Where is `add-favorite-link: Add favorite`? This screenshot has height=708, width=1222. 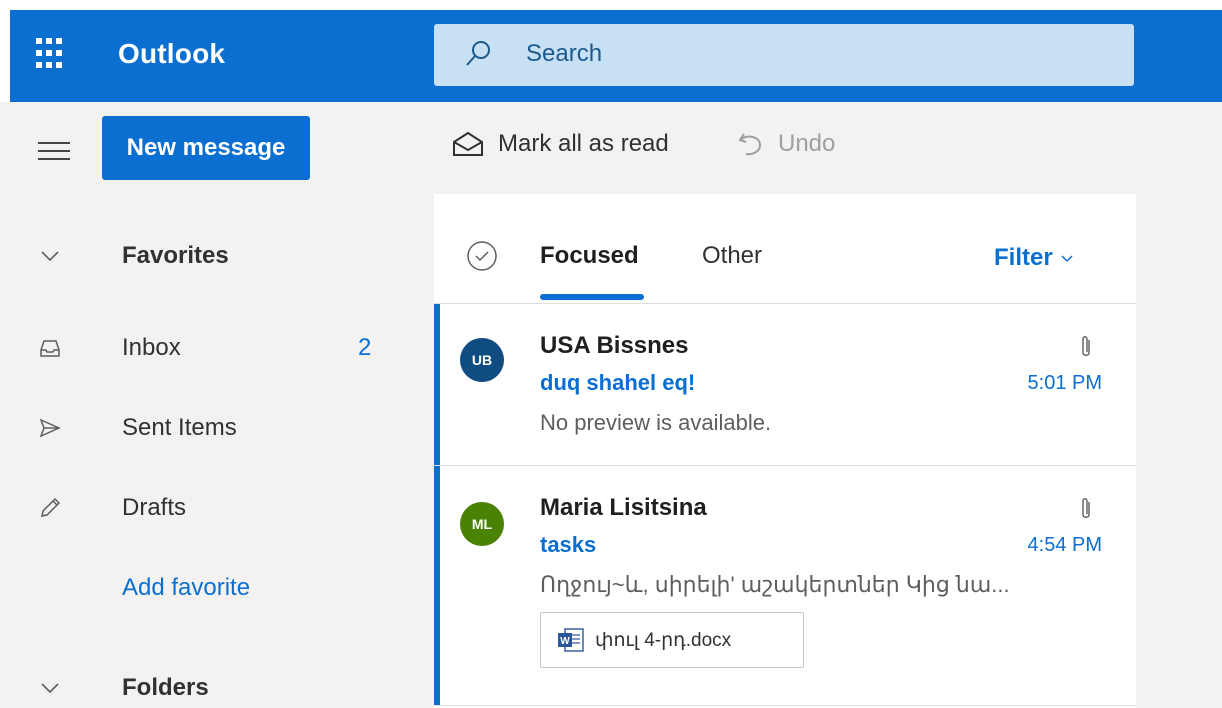
add-favorite-link: Add favorite is located at coordinates (217, 588).